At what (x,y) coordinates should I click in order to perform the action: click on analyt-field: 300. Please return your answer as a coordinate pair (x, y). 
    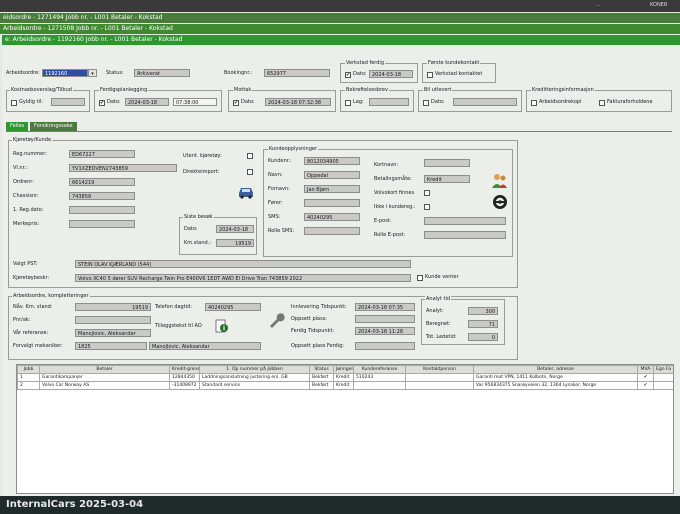
    Looking at the image, I should click on (483, 311).